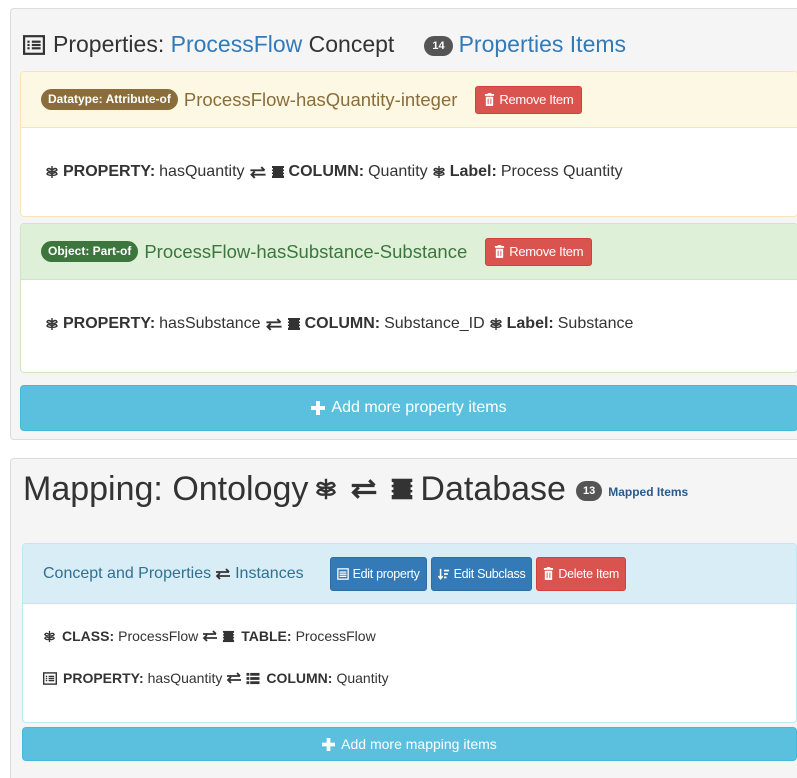 The image size is (797, 778). I want to click on label-value: Process Quantity, so click(561, 171).